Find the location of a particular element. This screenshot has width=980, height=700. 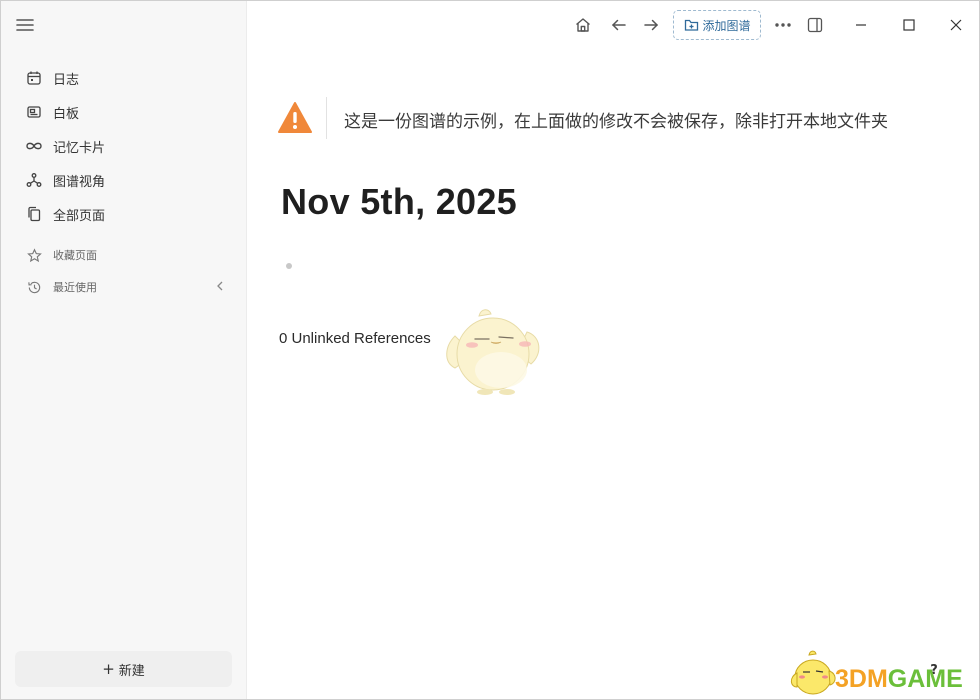

sidebar-item-flashcards: 记忆卡片 is located at coordinates (124, 146).